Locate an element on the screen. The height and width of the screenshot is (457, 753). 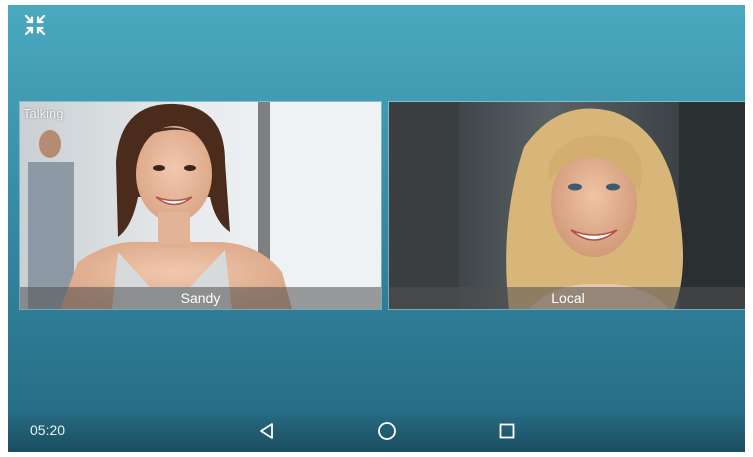
participant-name: Local is located at coordinates (568, 298).